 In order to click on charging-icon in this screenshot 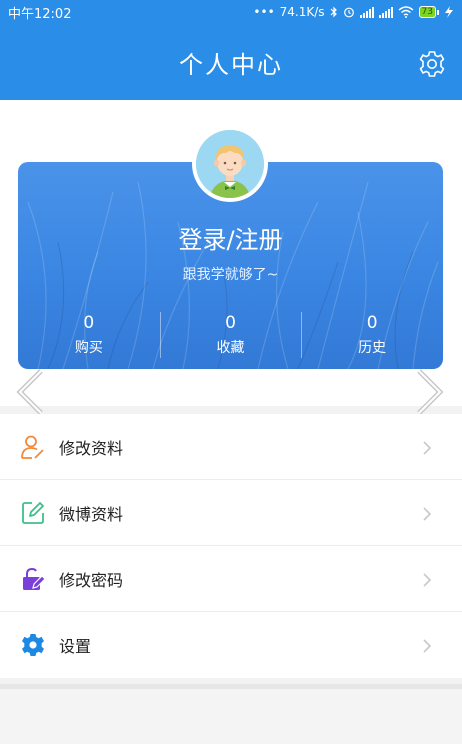, I will do `click(449, 12)`.